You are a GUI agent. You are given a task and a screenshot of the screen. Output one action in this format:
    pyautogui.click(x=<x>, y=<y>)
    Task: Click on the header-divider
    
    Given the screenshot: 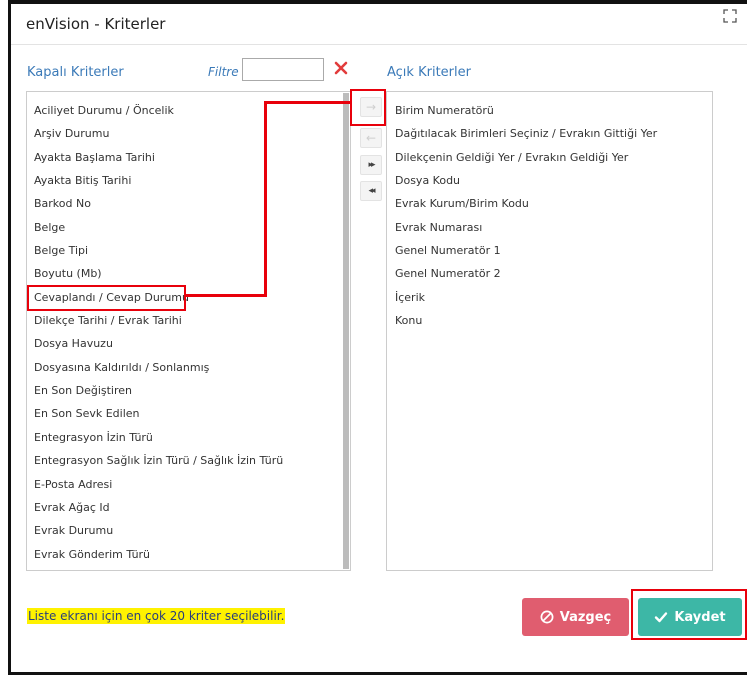 What is the action you would take?
    pyautogui.click(x=379, y=44)
    